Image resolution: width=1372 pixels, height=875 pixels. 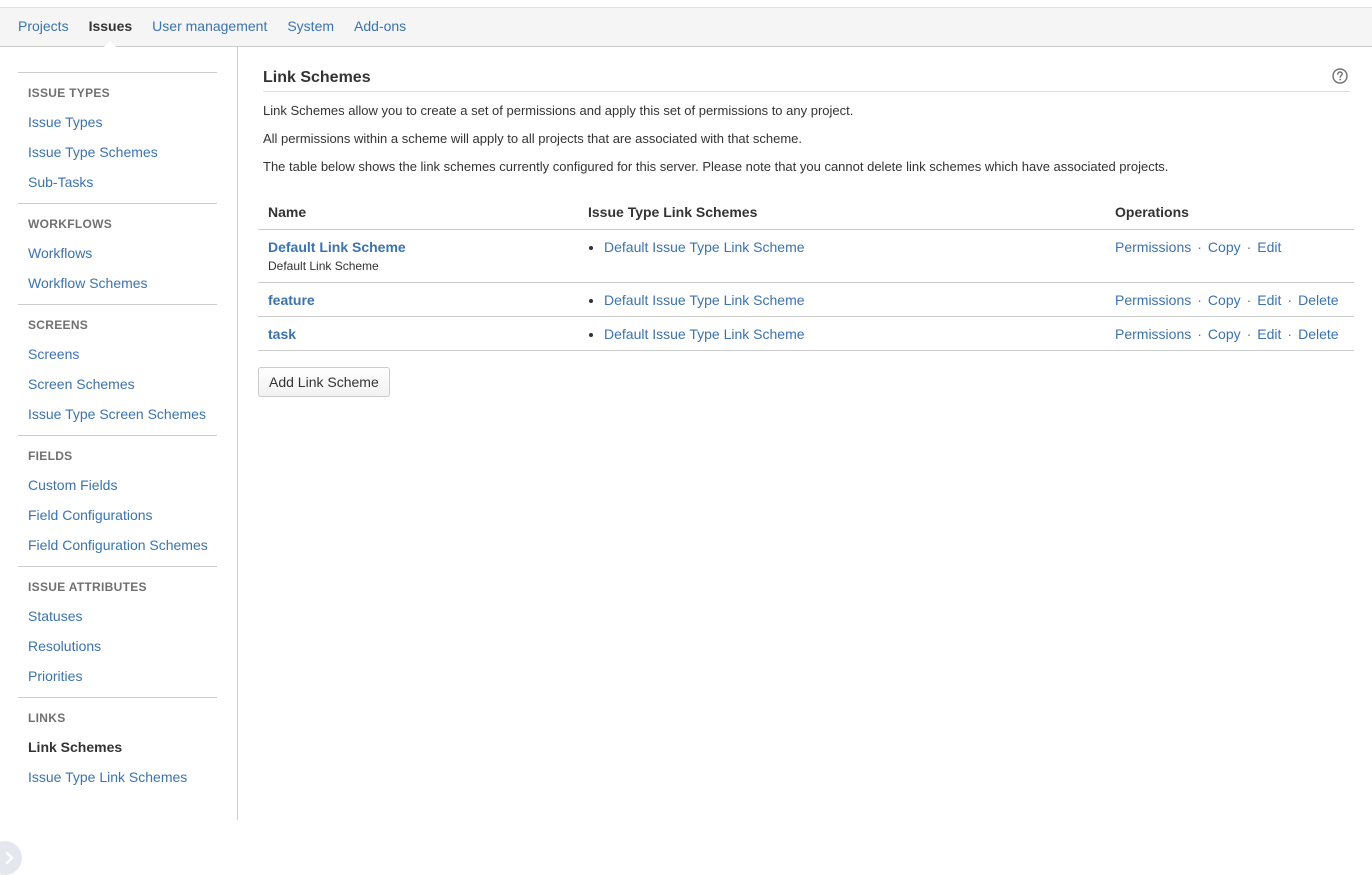 What do you see at coordinates (122, 485) in the screenshot?
I see `sidebar-item-custom-fields: Custom Fields` at bounding box center [122, 485].